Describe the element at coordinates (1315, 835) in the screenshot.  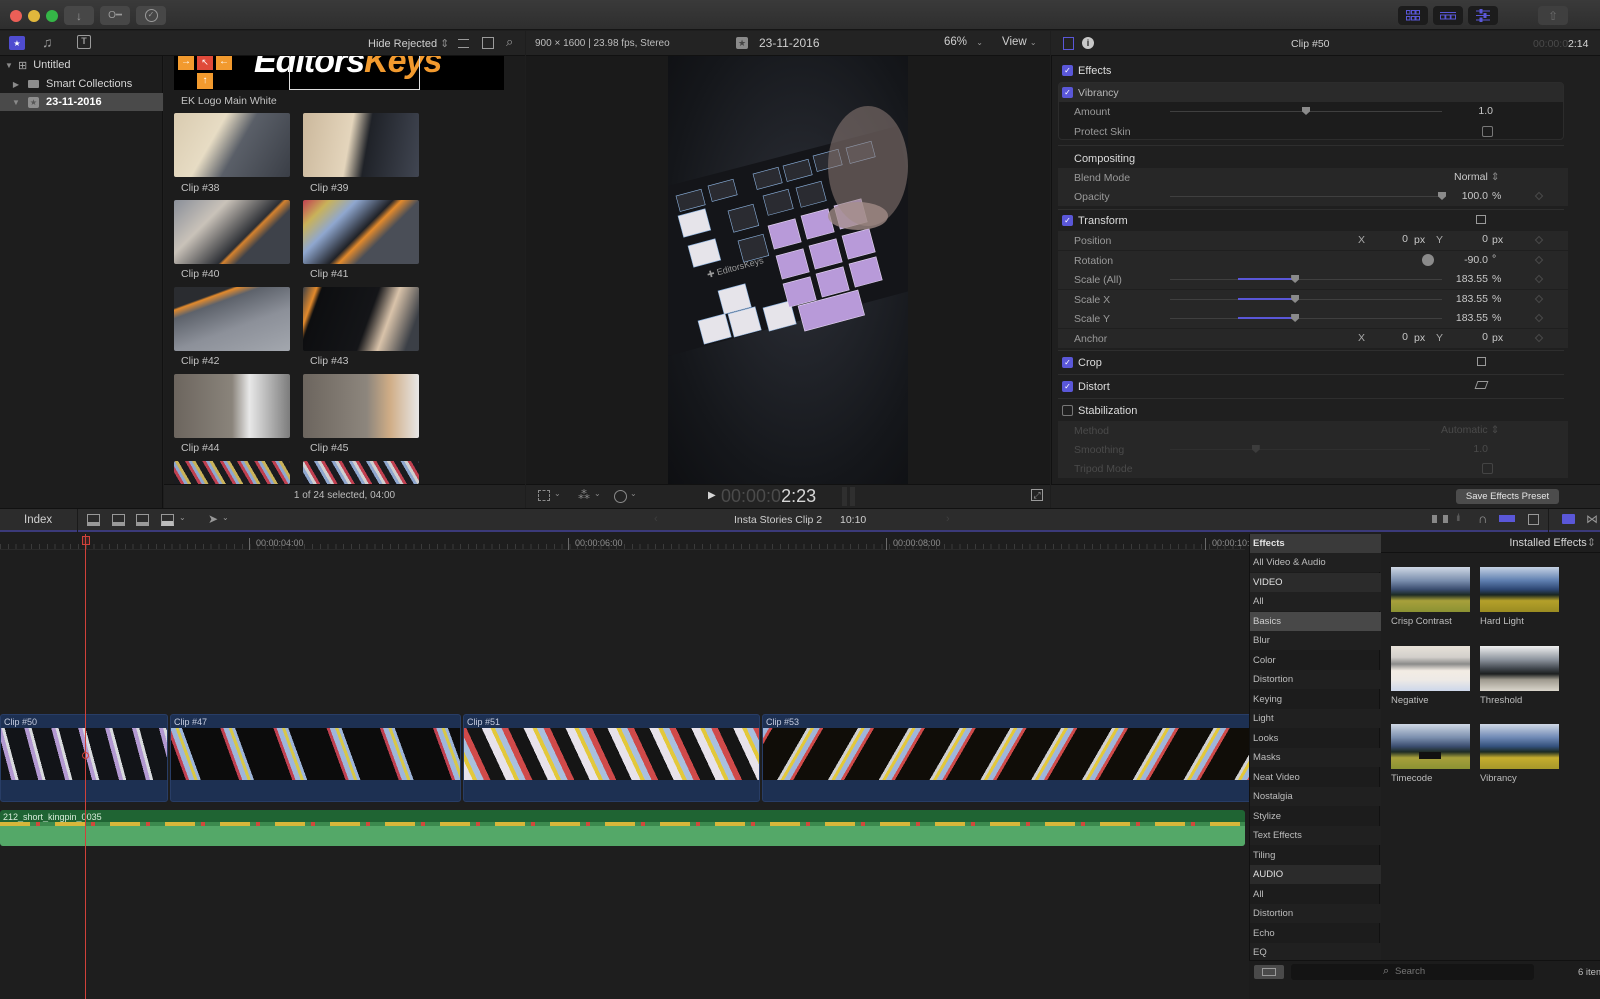
I see `effects-category-item: Text Effects` at that location.